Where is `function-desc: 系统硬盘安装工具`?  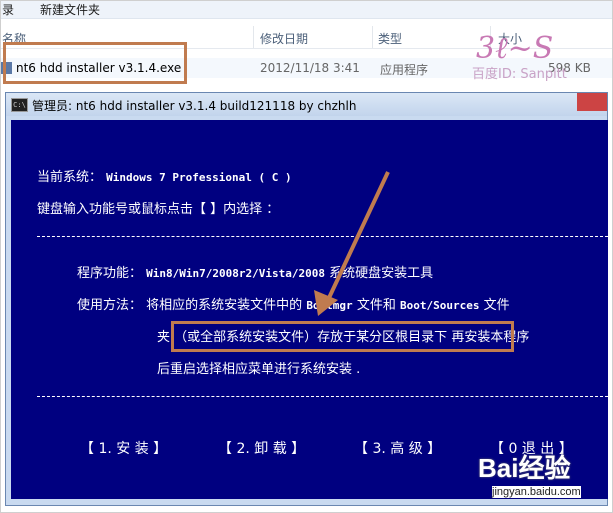 function-desc: 系统硬盘安装工具 is located at coordinates (381, 273).